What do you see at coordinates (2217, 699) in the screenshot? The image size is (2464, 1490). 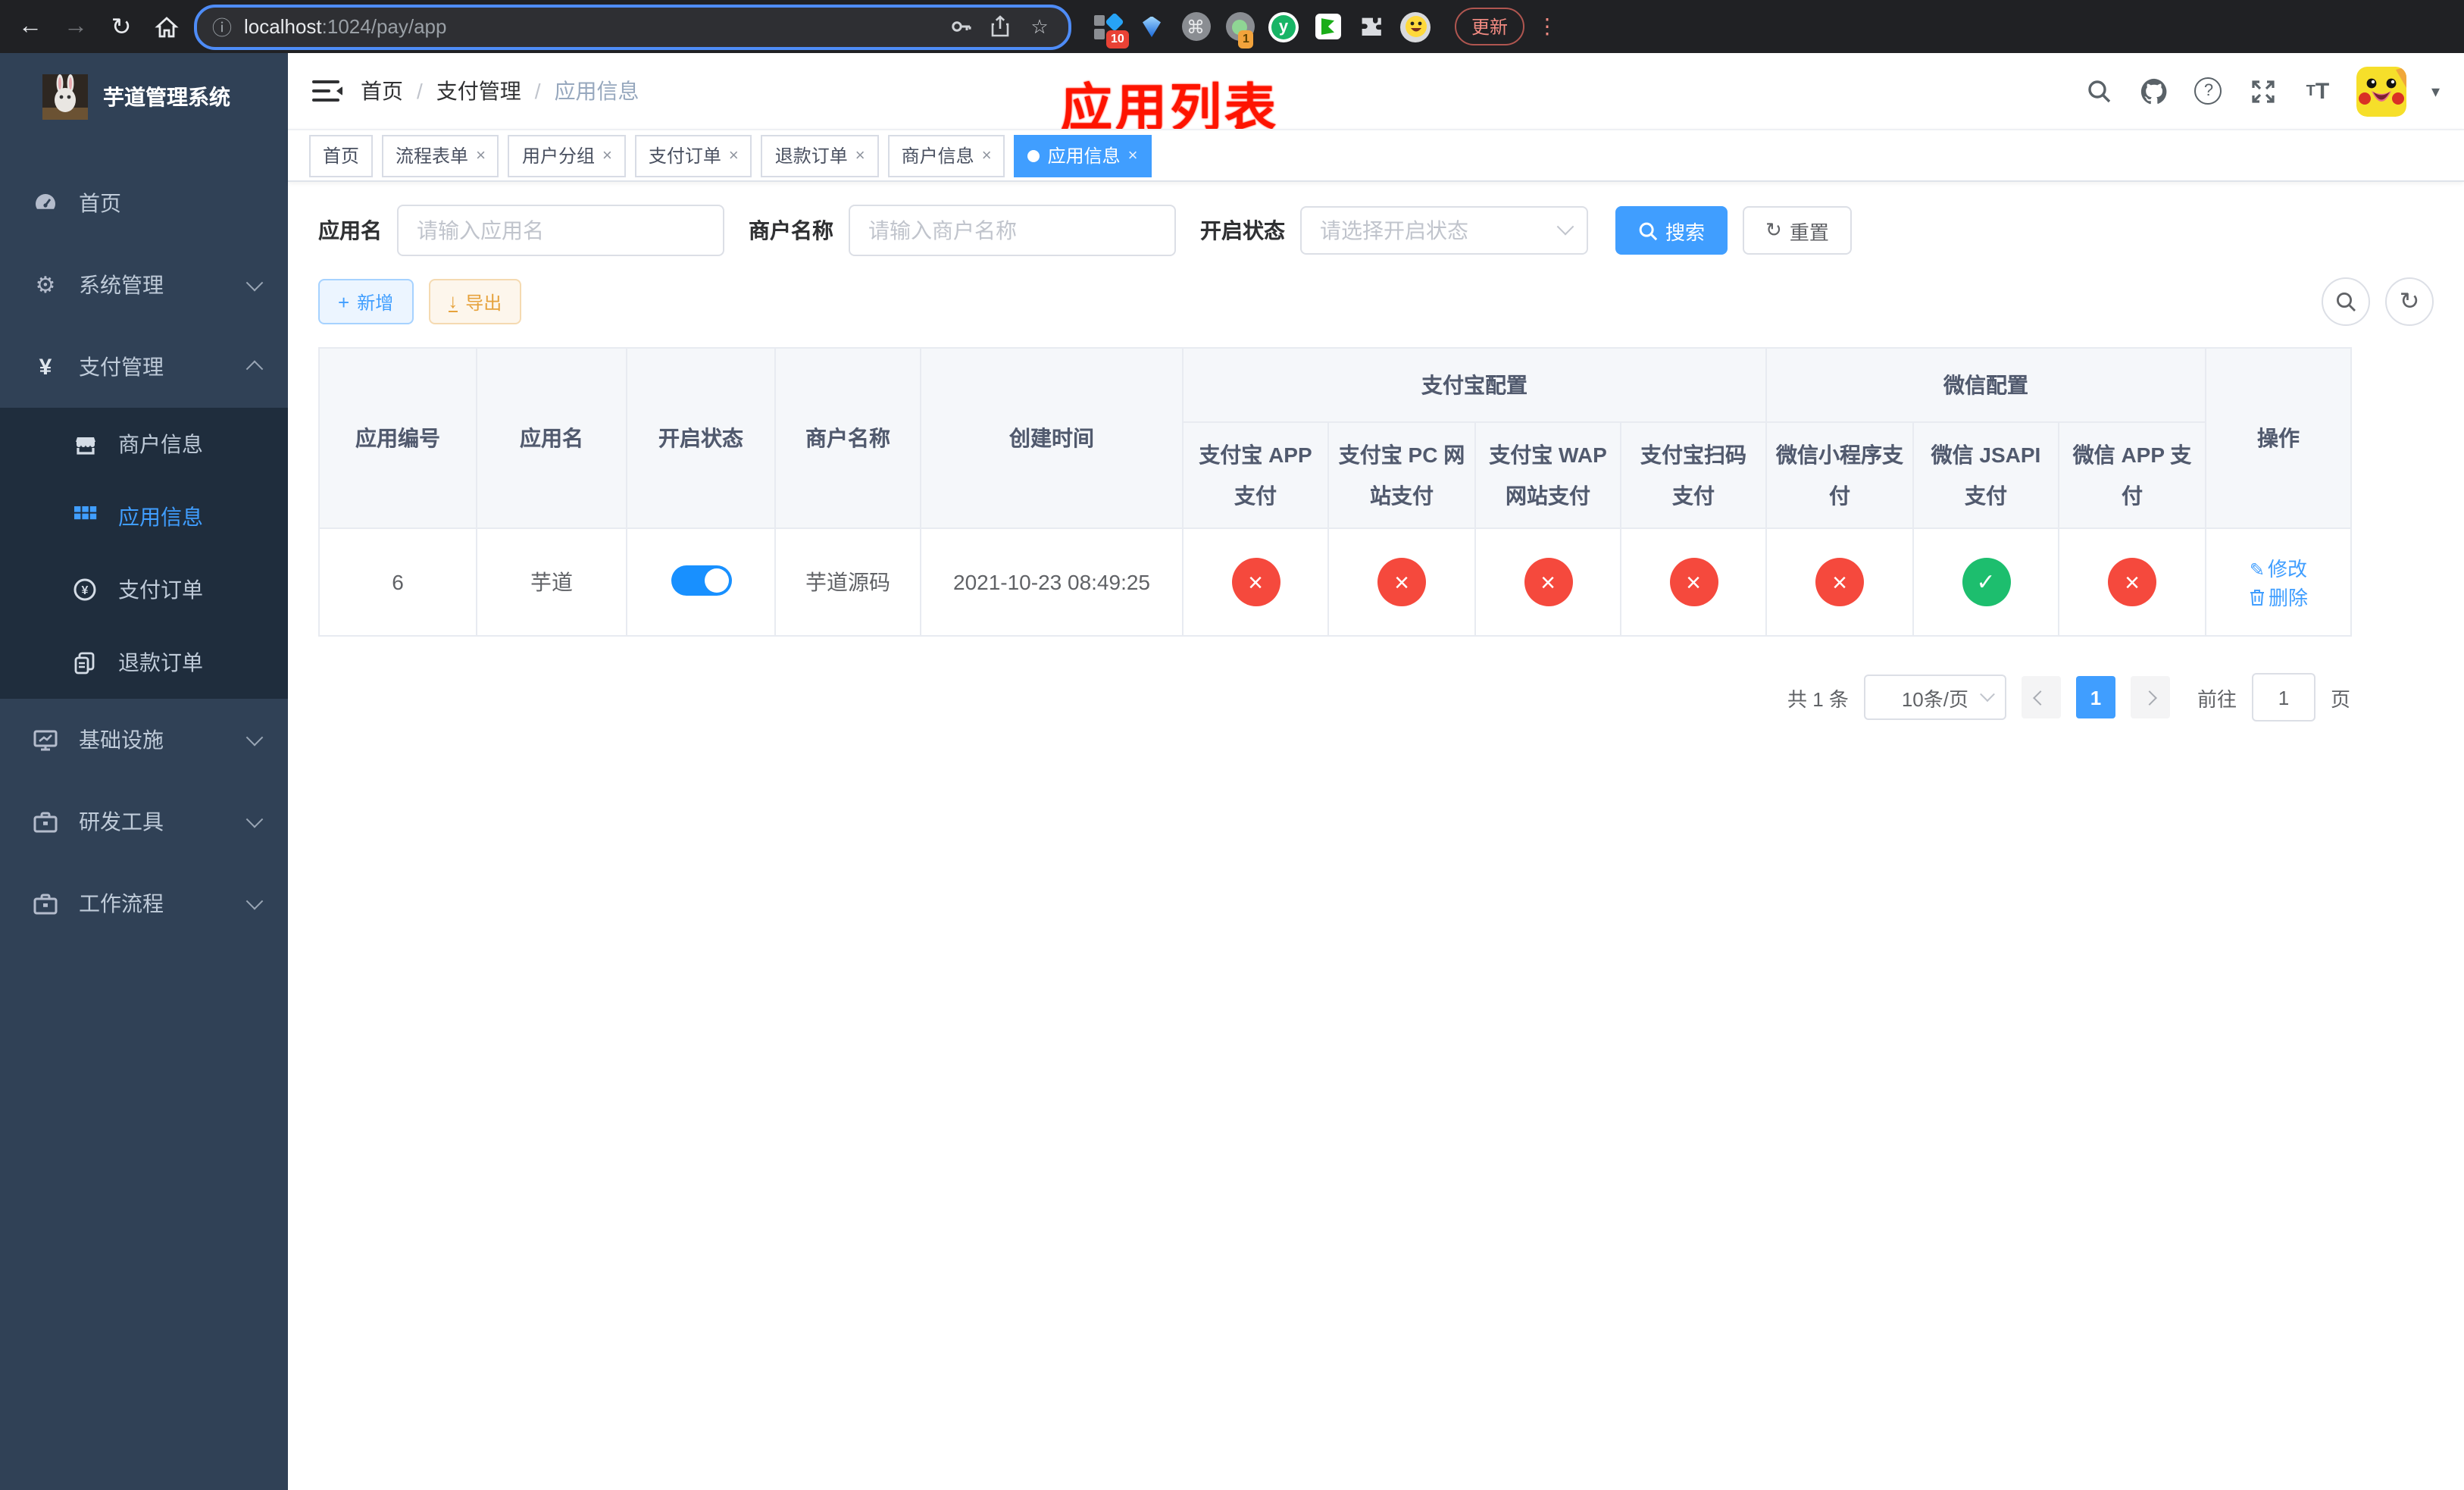 I see `goto-prefix: 前往` at bounding box center [2217, 699].